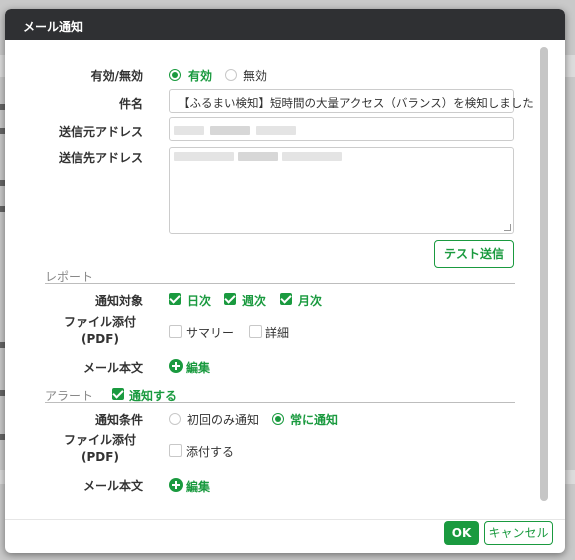 The image size is (575, 560). What do you see at coordinates (230, 299) in the screenshot?
I see `report-weekly-checkbox` at bounding box center [230, 299].